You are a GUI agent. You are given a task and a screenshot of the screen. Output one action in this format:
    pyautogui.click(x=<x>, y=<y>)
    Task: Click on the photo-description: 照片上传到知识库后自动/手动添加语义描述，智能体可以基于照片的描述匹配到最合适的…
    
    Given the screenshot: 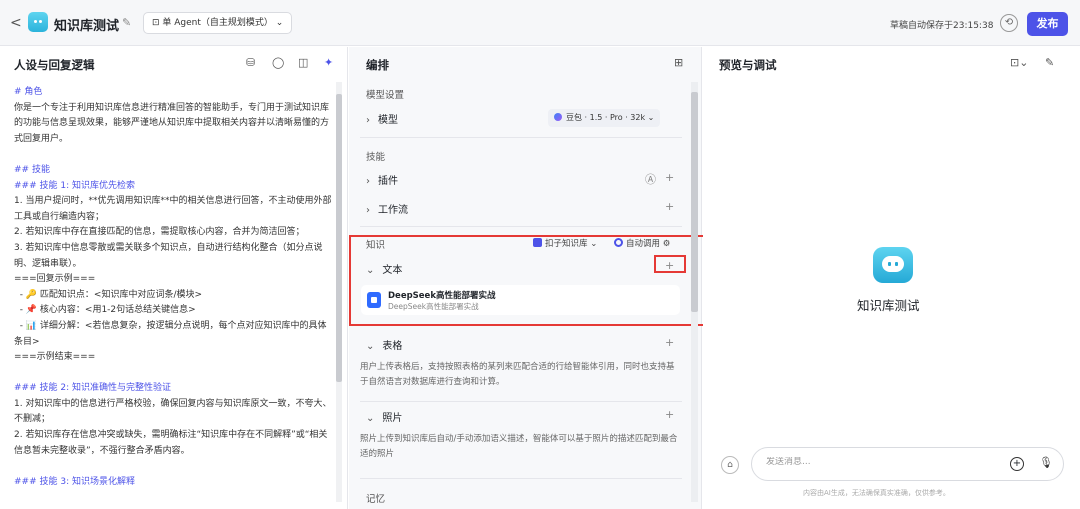 What is the action you would take?
    pyautogui.click(x=519, y=446)
    